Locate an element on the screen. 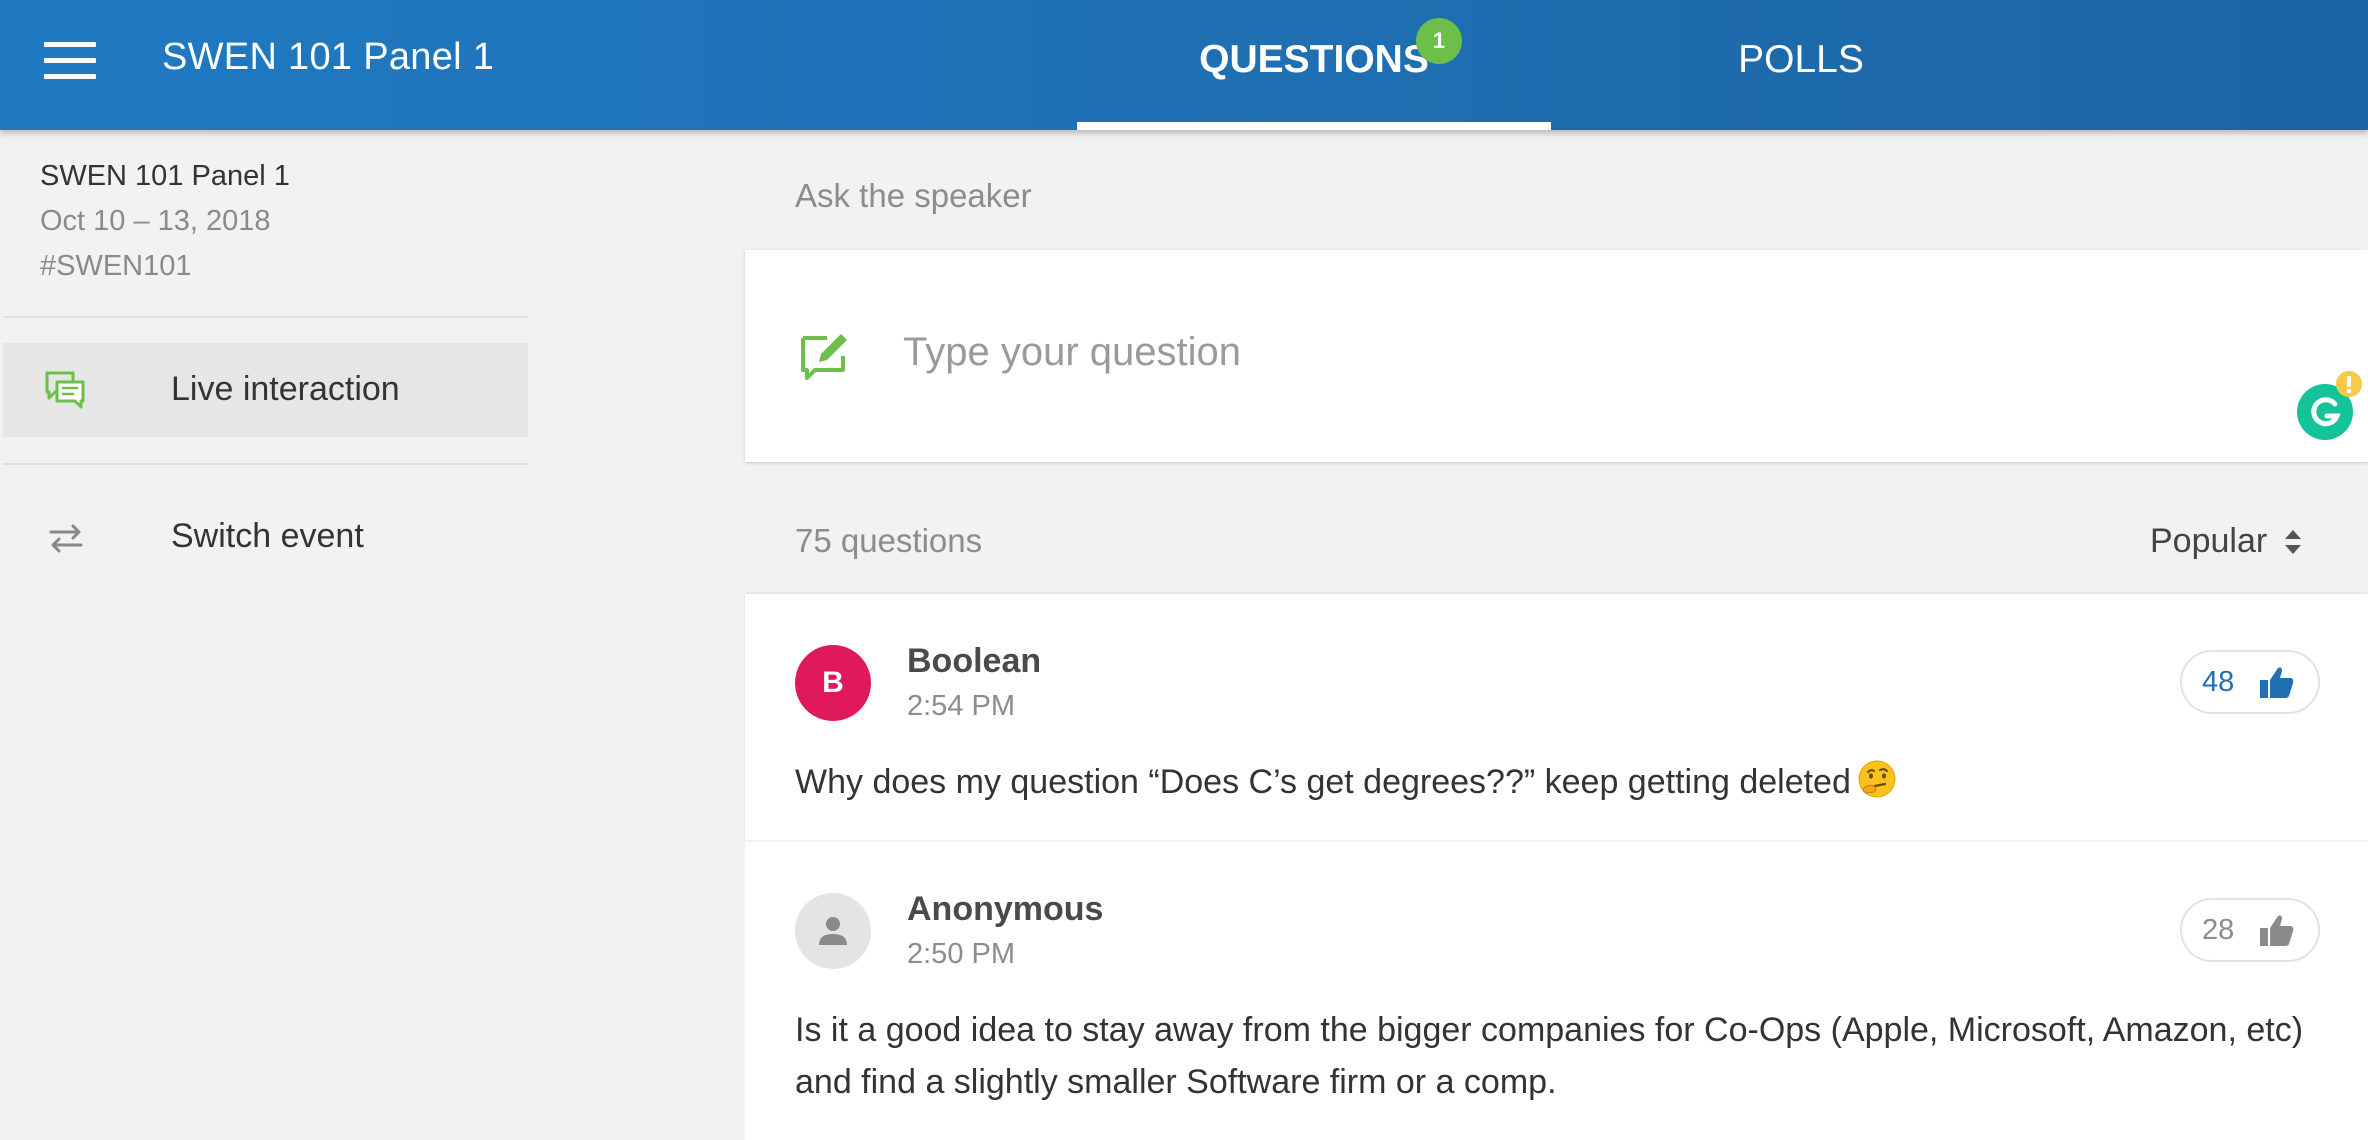  sidebar-item-label: Live interaction is located at coordinates (285, 389).